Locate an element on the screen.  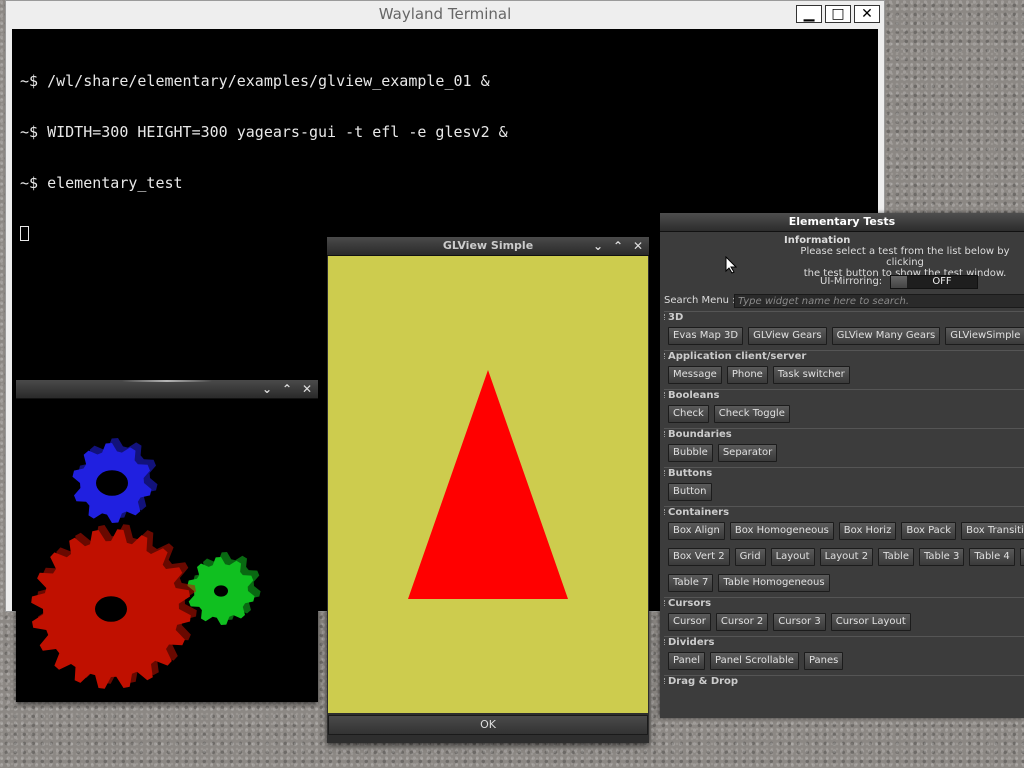
test-button: Grid is located at coordinates (750, 557).